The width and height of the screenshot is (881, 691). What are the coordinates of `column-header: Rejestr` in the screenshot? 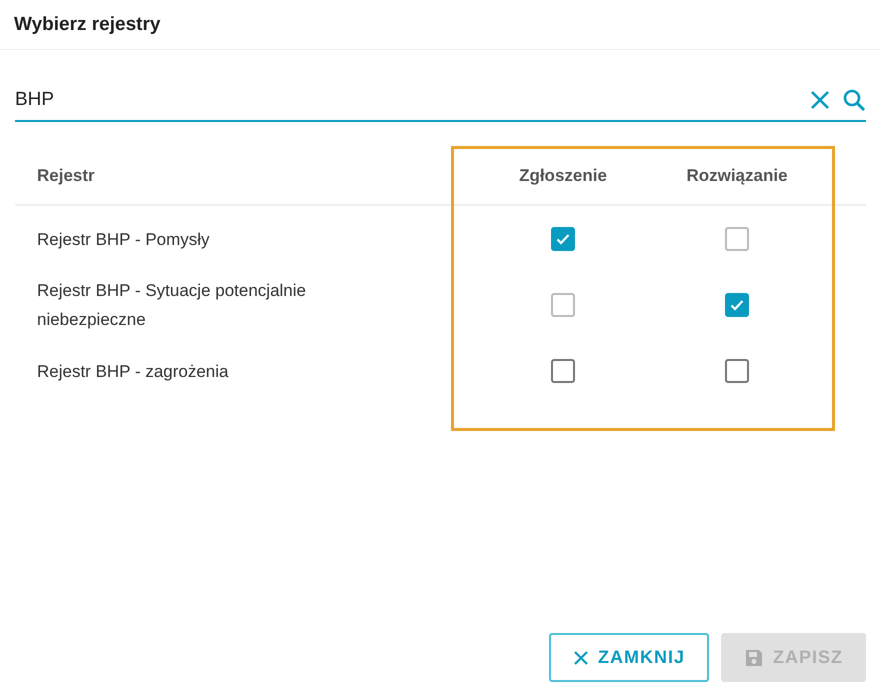 It's located at (66, 176).